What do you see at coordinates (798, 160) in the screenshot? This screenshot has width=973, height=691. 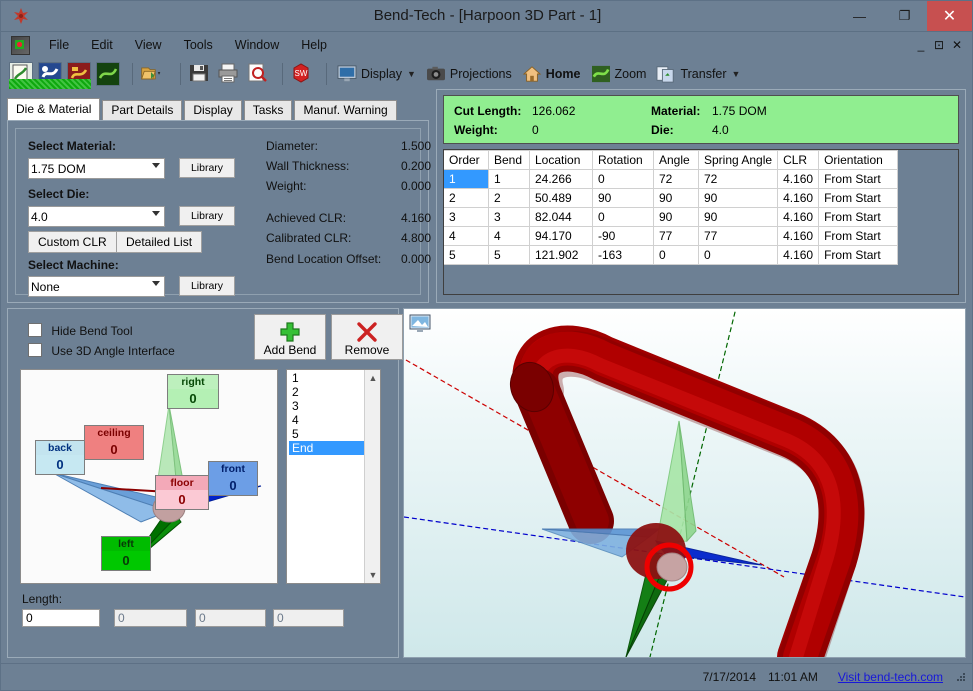 I see `col-clr: CLR` at bounding box center [798, 160].